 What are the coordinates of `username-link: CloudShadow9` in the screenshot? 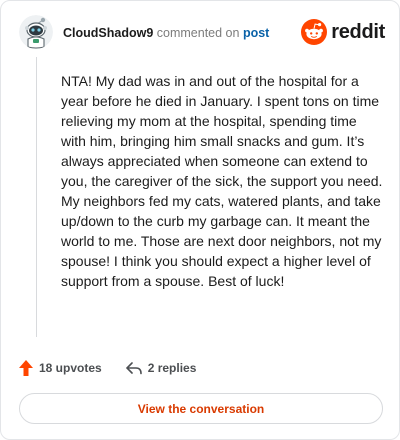 It's located at (108, 33).